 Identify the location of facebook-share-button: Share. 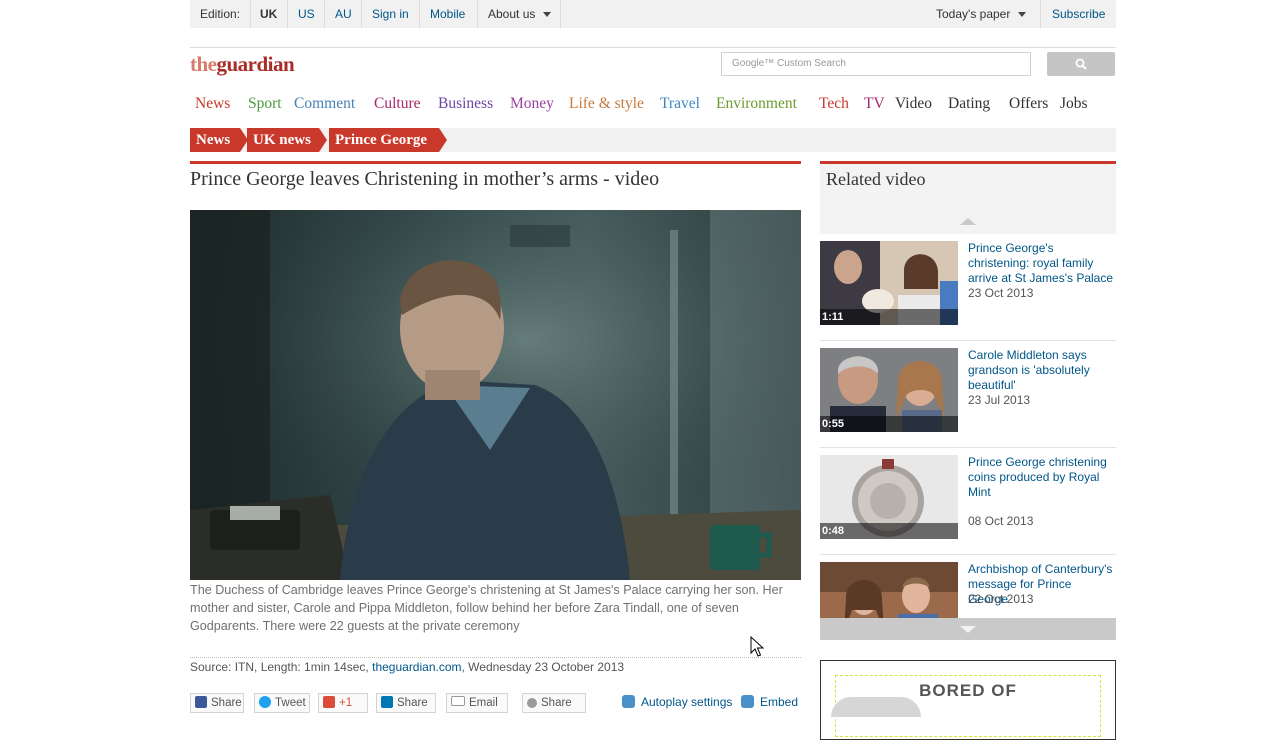
(217, 703).